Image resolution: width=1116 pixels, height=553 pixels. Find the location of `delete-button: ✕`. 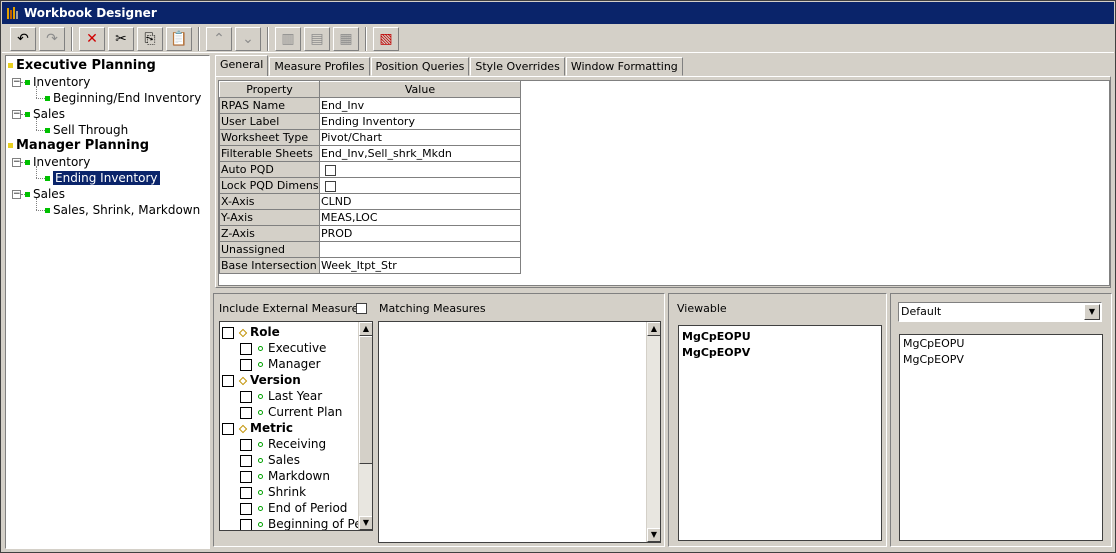

delete-button: ✕ is located at coordinates (92, 38).